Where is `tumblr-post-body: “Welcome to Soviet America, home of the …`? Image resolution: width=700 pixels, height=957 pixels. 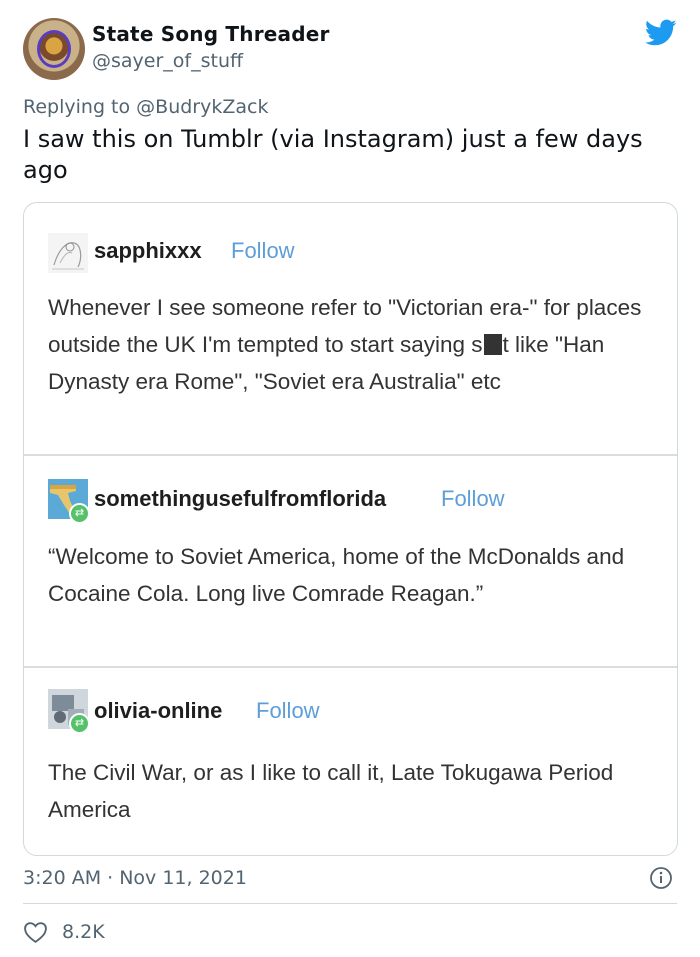
tumblr-post-body: “Welcome to Soviet America, home of the … is located at coordinates (336, 575).